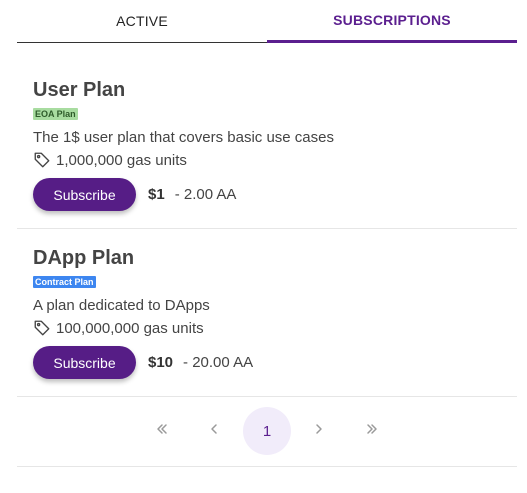 The image size is (527, 493). I want to click on plan-gas: 100,000,000 gas units, so click(118, 328).